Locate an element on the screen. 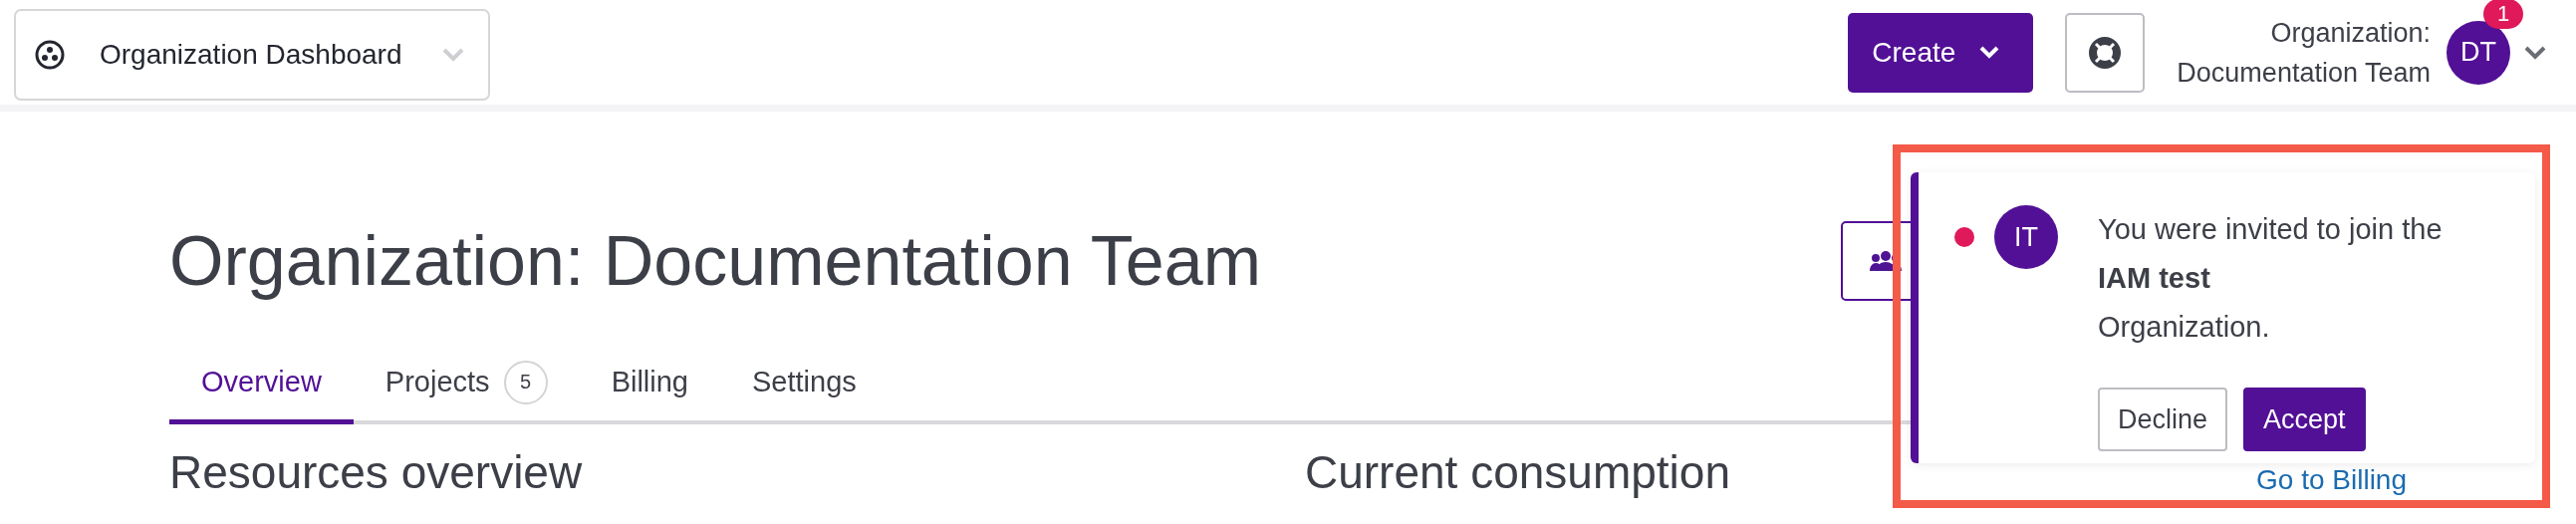  page-title: Organization: Documentation Team is located at coordinates (715, 261).